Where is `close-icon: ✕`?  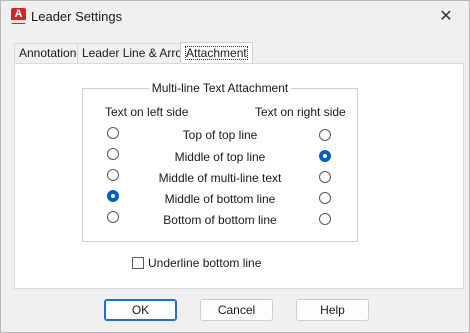 close-icon: ✕ is located at coordinates (446, 16).